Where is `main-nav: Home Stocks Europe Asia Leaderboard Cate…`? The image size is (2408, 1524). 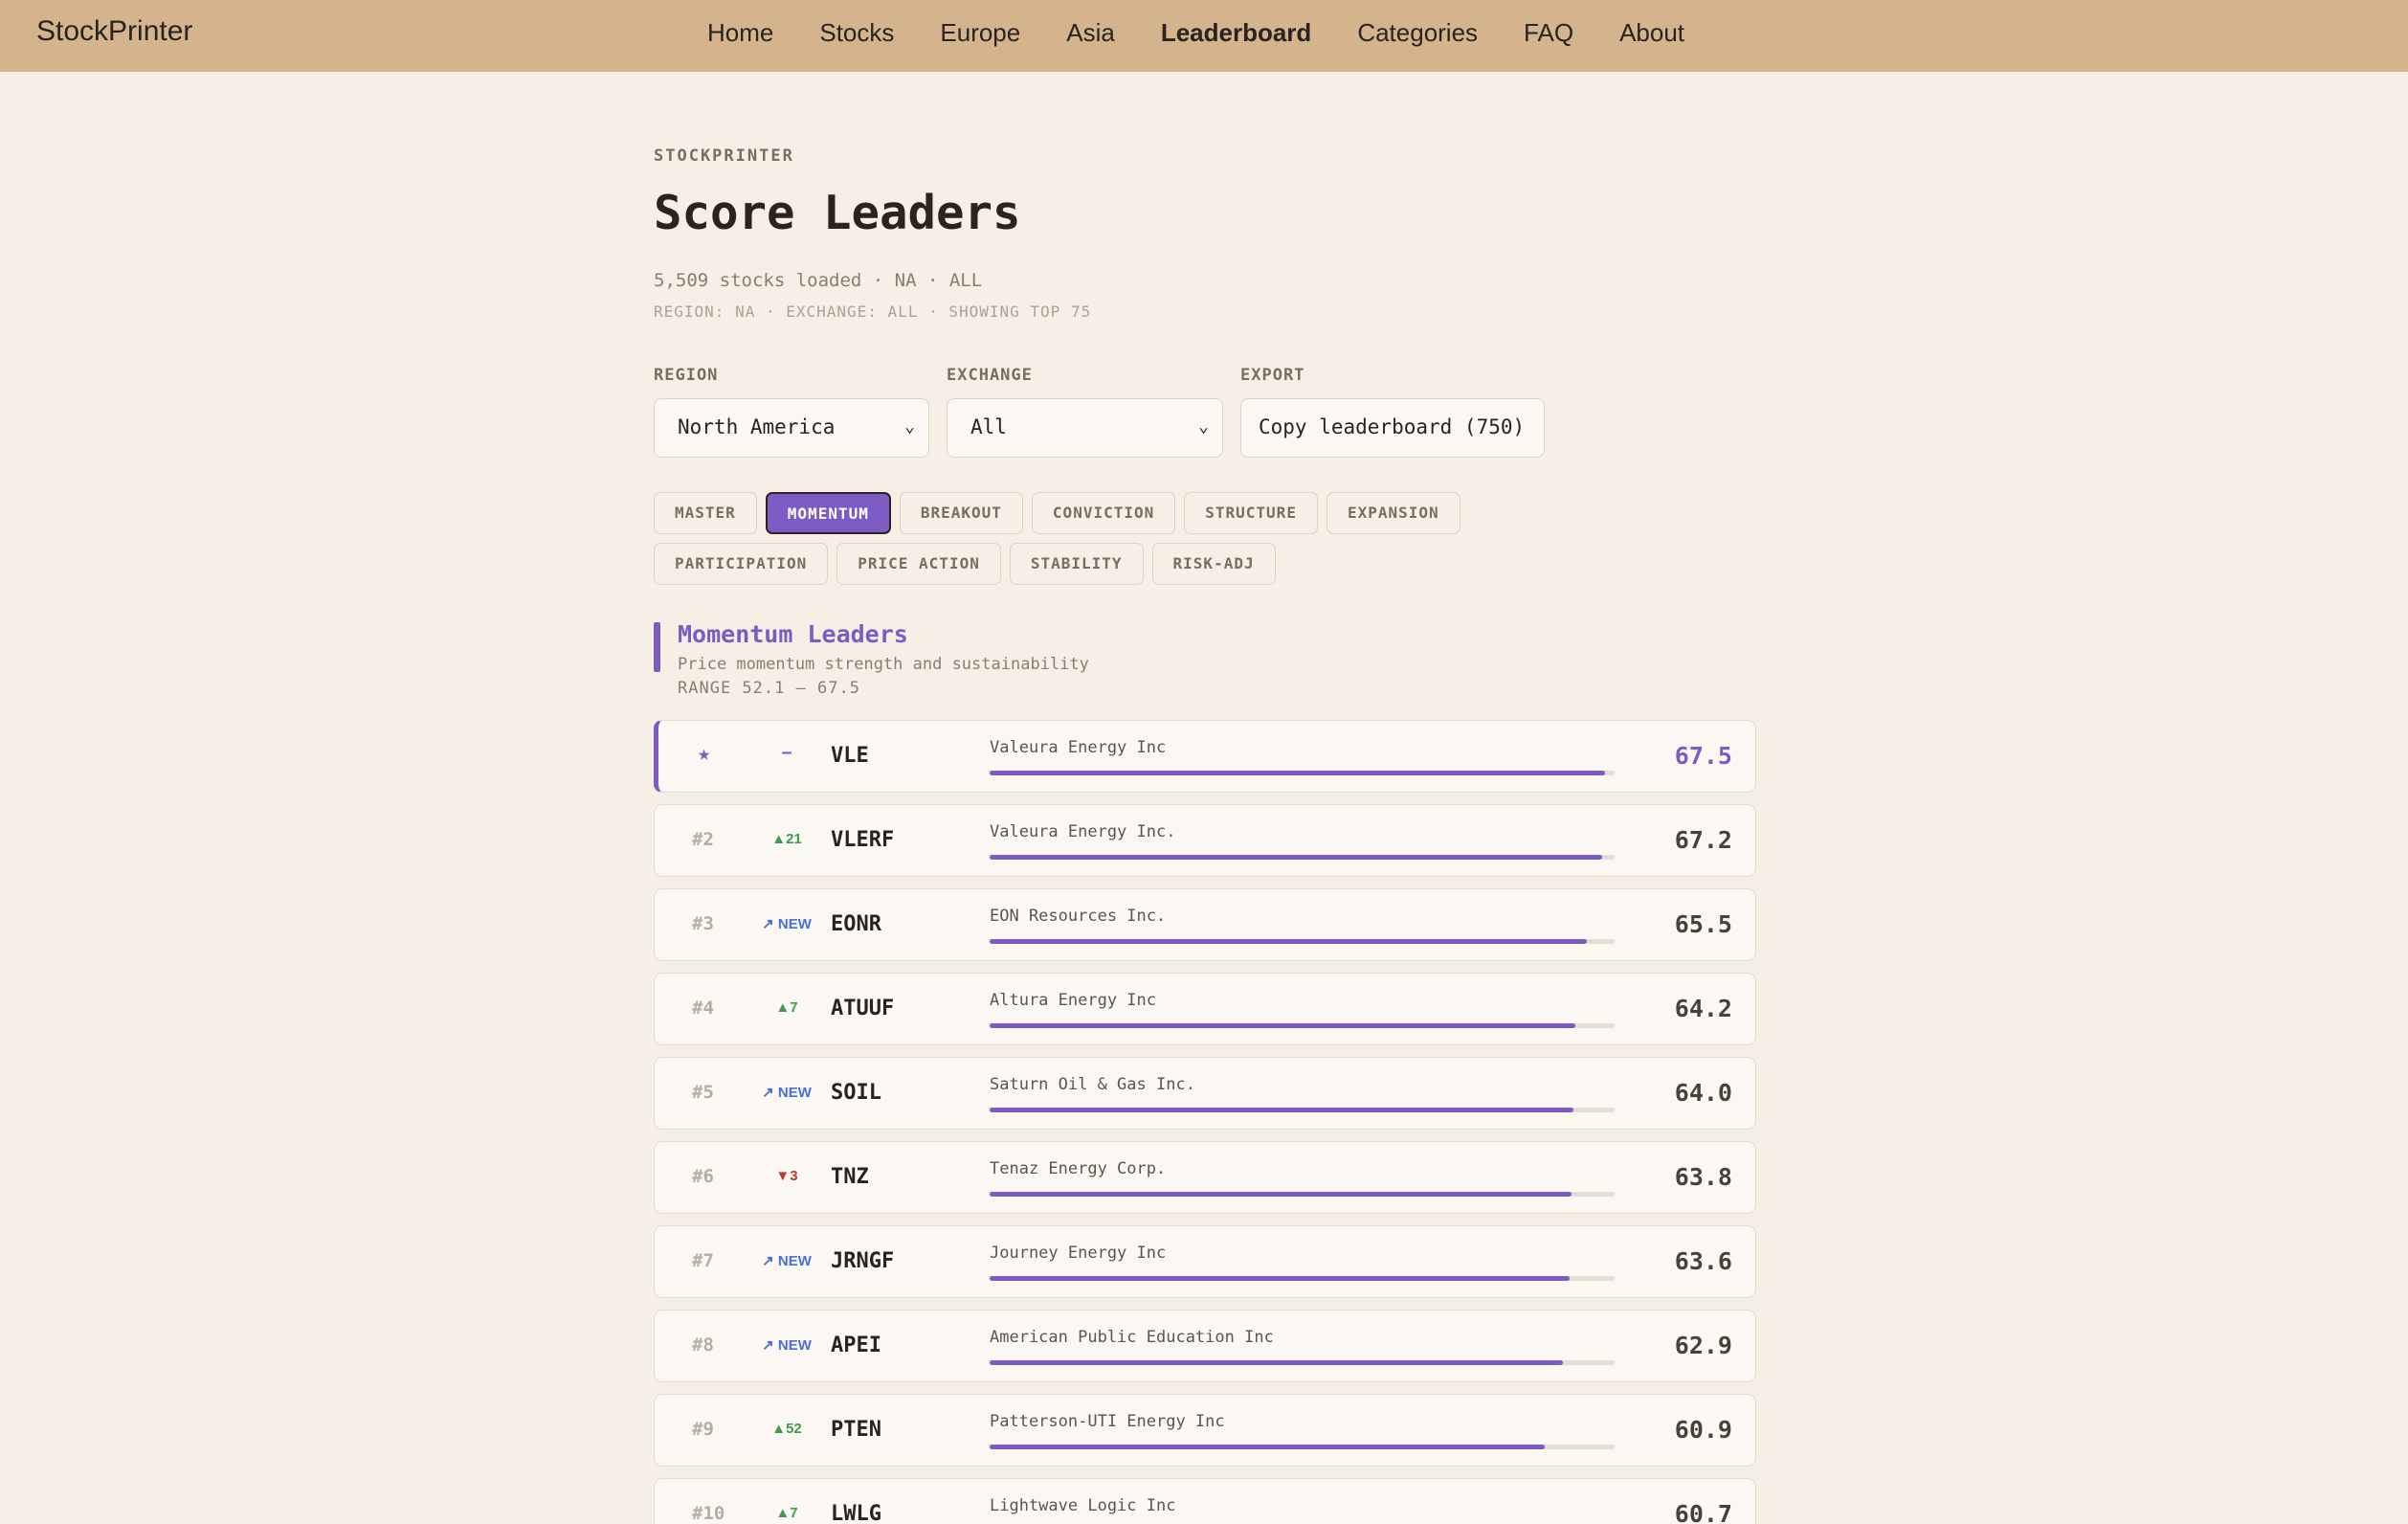 main-nav: Home Stocks Europe Asia Leaderboard Cate… is located at coordinates (1218, 32).